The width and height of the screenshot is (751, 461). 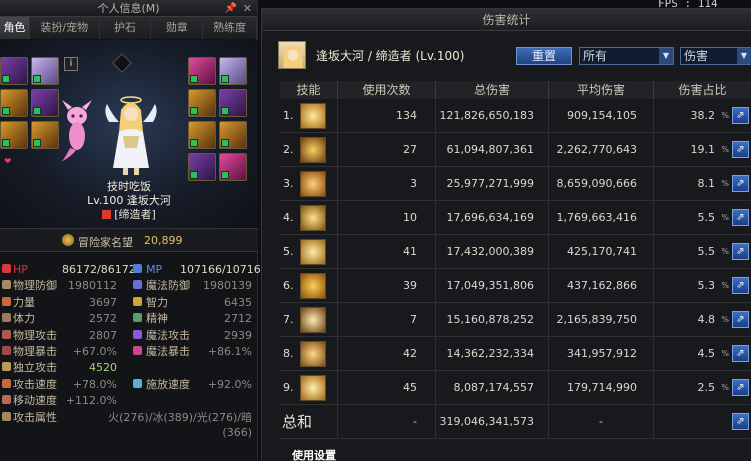 What do you see at coordinates (492, 116) in the screenshot?
I see `total-damage-value: 121,826,650,183` at bounding box center [492, 116].